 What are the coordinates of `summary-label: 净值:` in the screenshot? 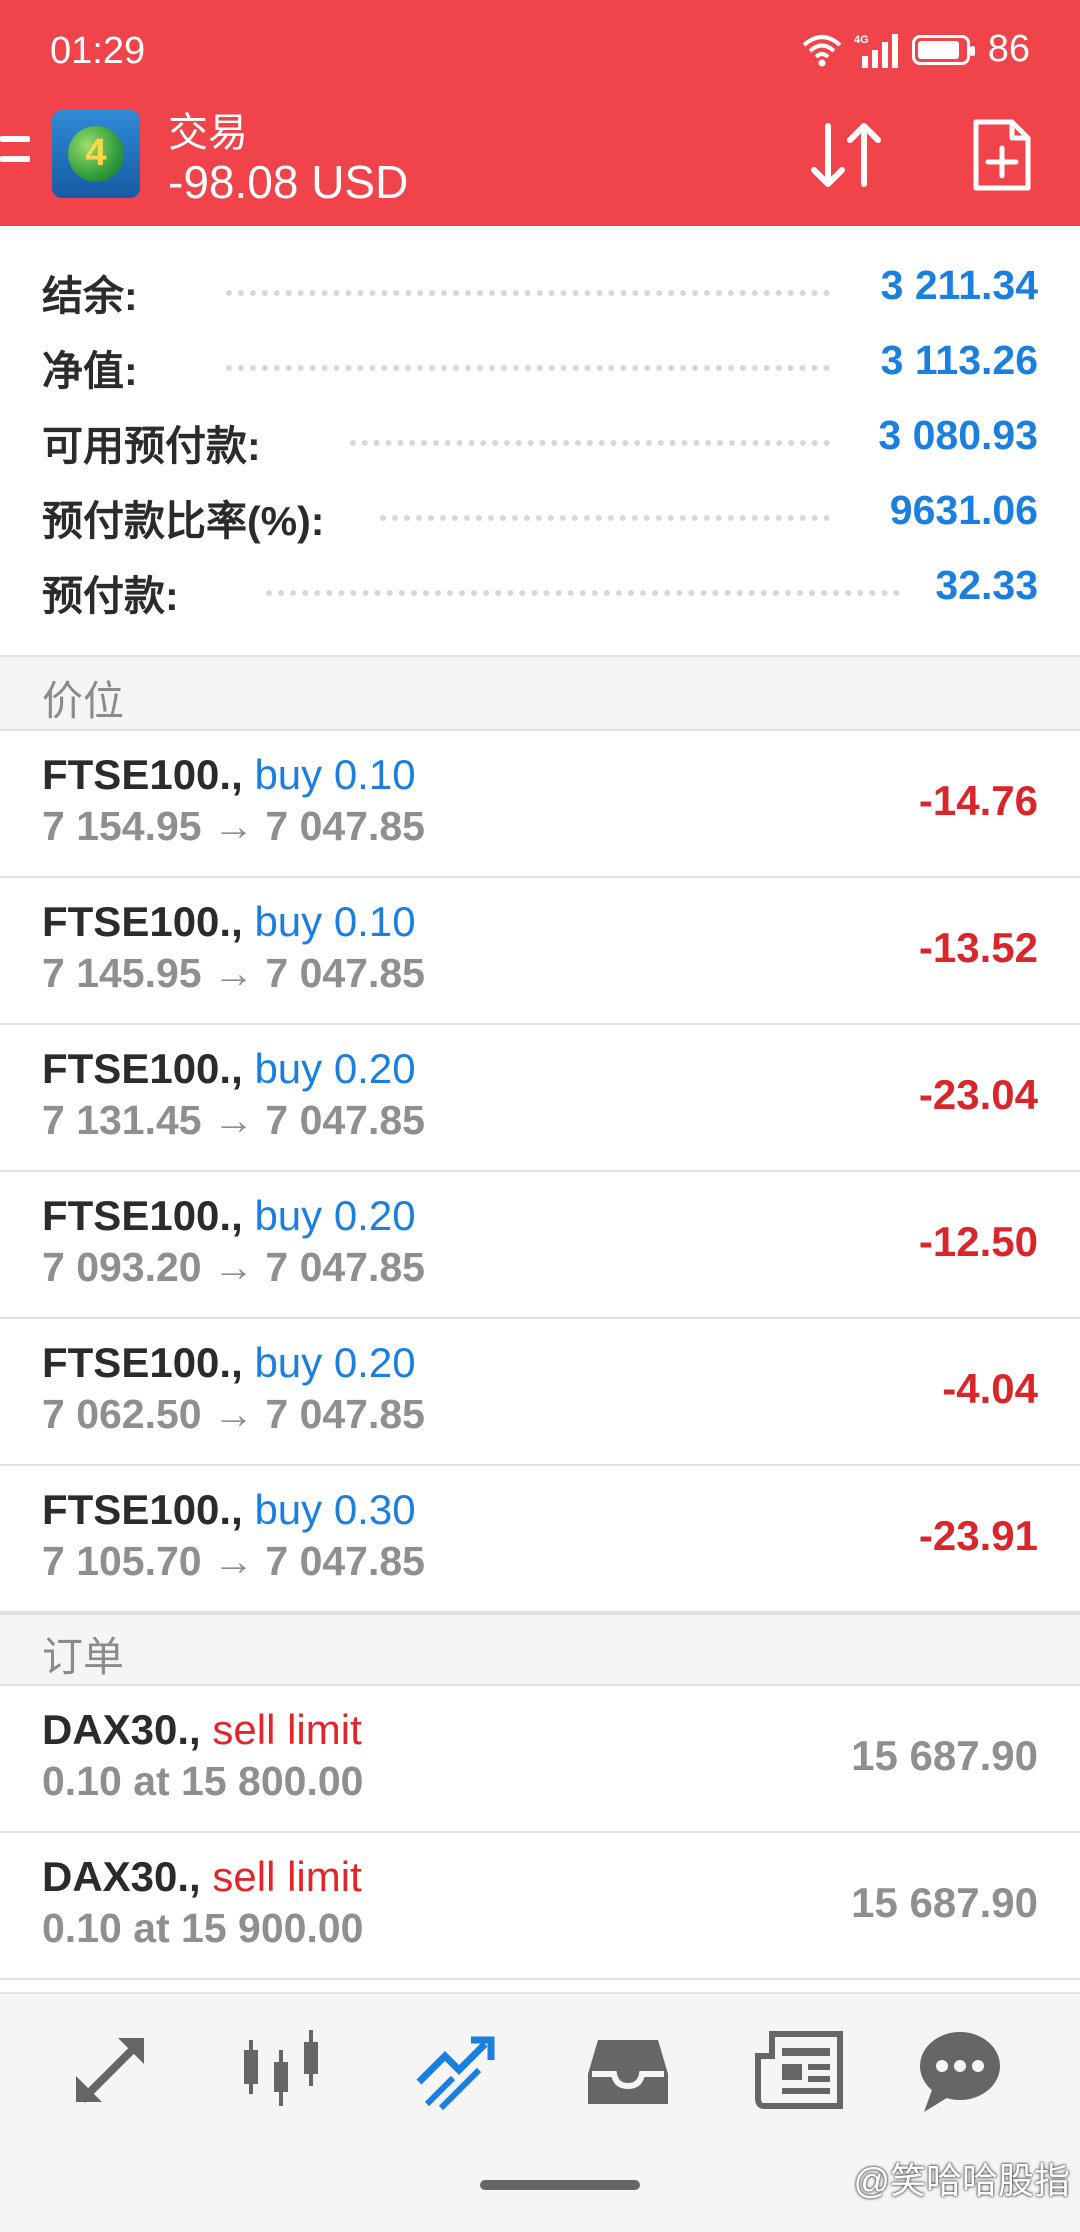 It's located at (90, 371).